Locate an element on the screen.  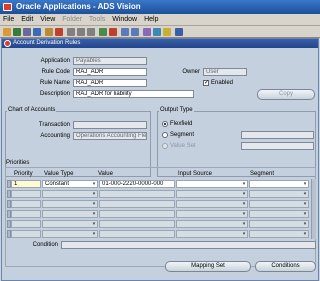
condition-field is located at coordinates (188, 245).